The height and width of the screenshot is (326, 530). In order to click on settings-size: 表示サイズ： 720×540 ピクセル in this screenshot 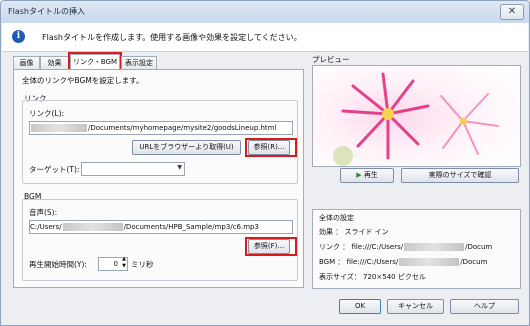, I will do `click(372, 277)`.